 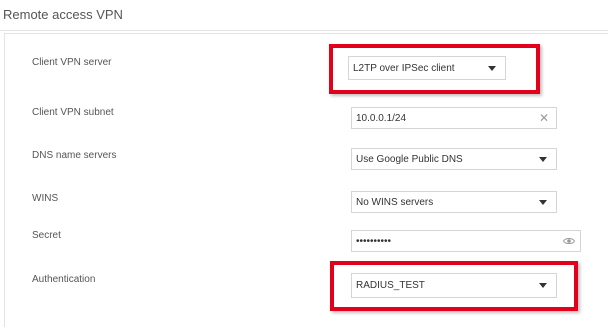 I want to click on dns-name-servers-value: Use Google Public DNS, so click(x=409, y=159).